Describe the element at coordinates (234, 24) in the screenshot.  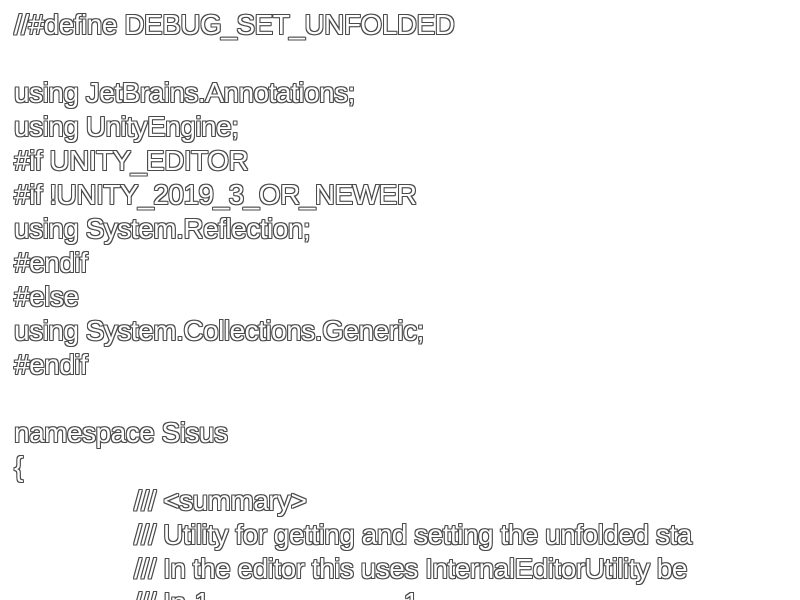
I see `code-line: //#define DEBUG_SET_UNFOLDED` at that location.